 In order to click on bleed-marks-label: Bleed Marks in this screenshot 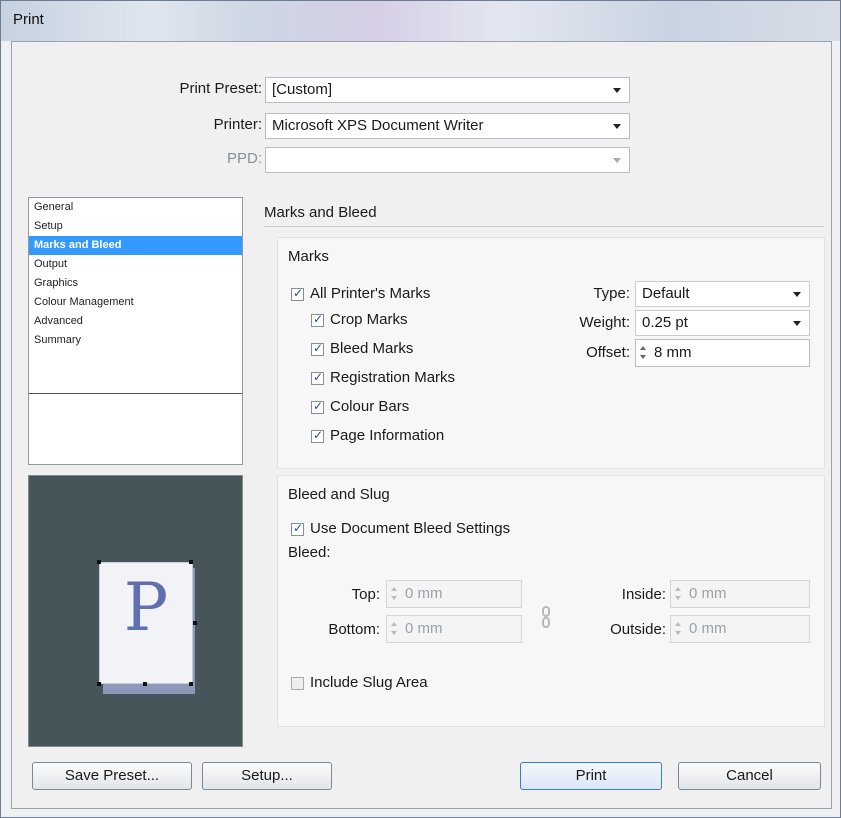, I will do `click(372, 348)`.